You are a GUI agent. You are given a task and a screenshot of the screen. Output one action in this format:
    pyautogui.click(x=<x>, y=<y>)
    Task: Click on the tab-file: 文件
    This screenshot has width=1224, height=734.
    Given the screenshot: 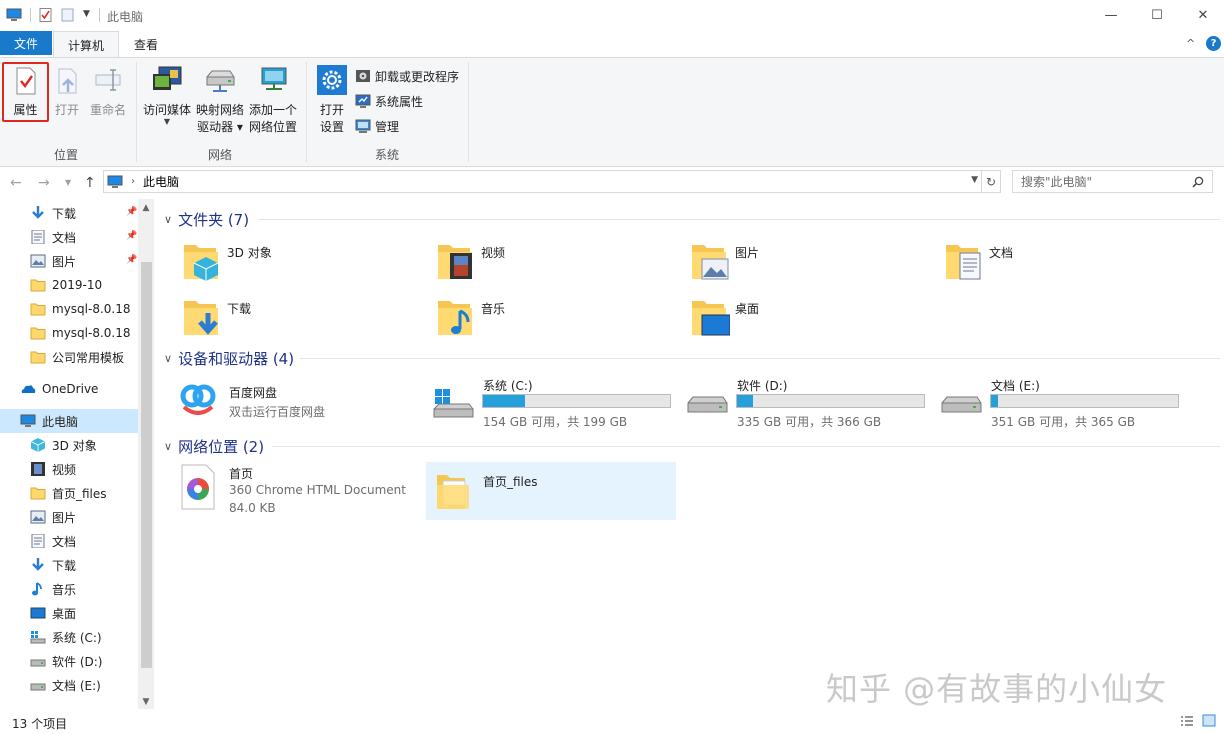 What is the action you would take?
    pyautogui.click(x=26, y=43)
    